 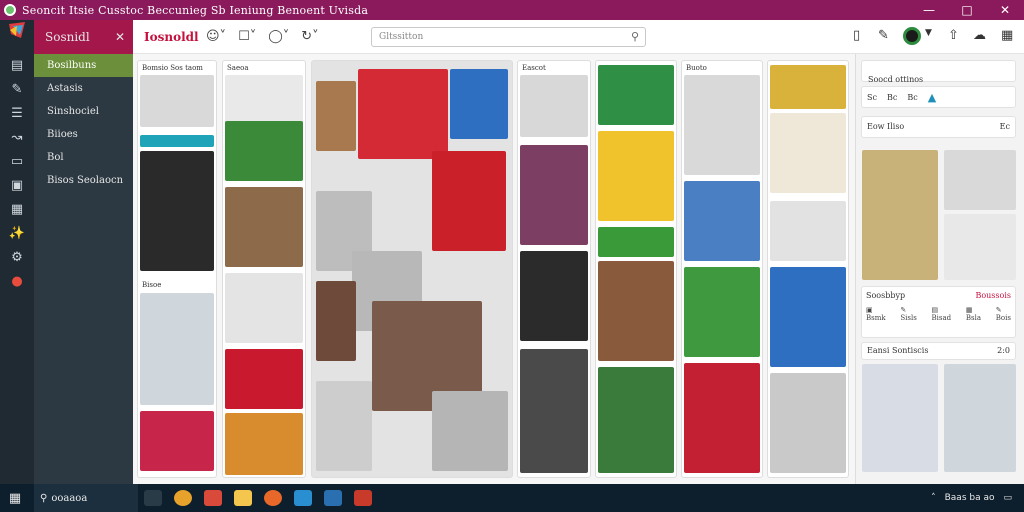 I want to click on layers-icon: ☰, so click(x=17, y=114).